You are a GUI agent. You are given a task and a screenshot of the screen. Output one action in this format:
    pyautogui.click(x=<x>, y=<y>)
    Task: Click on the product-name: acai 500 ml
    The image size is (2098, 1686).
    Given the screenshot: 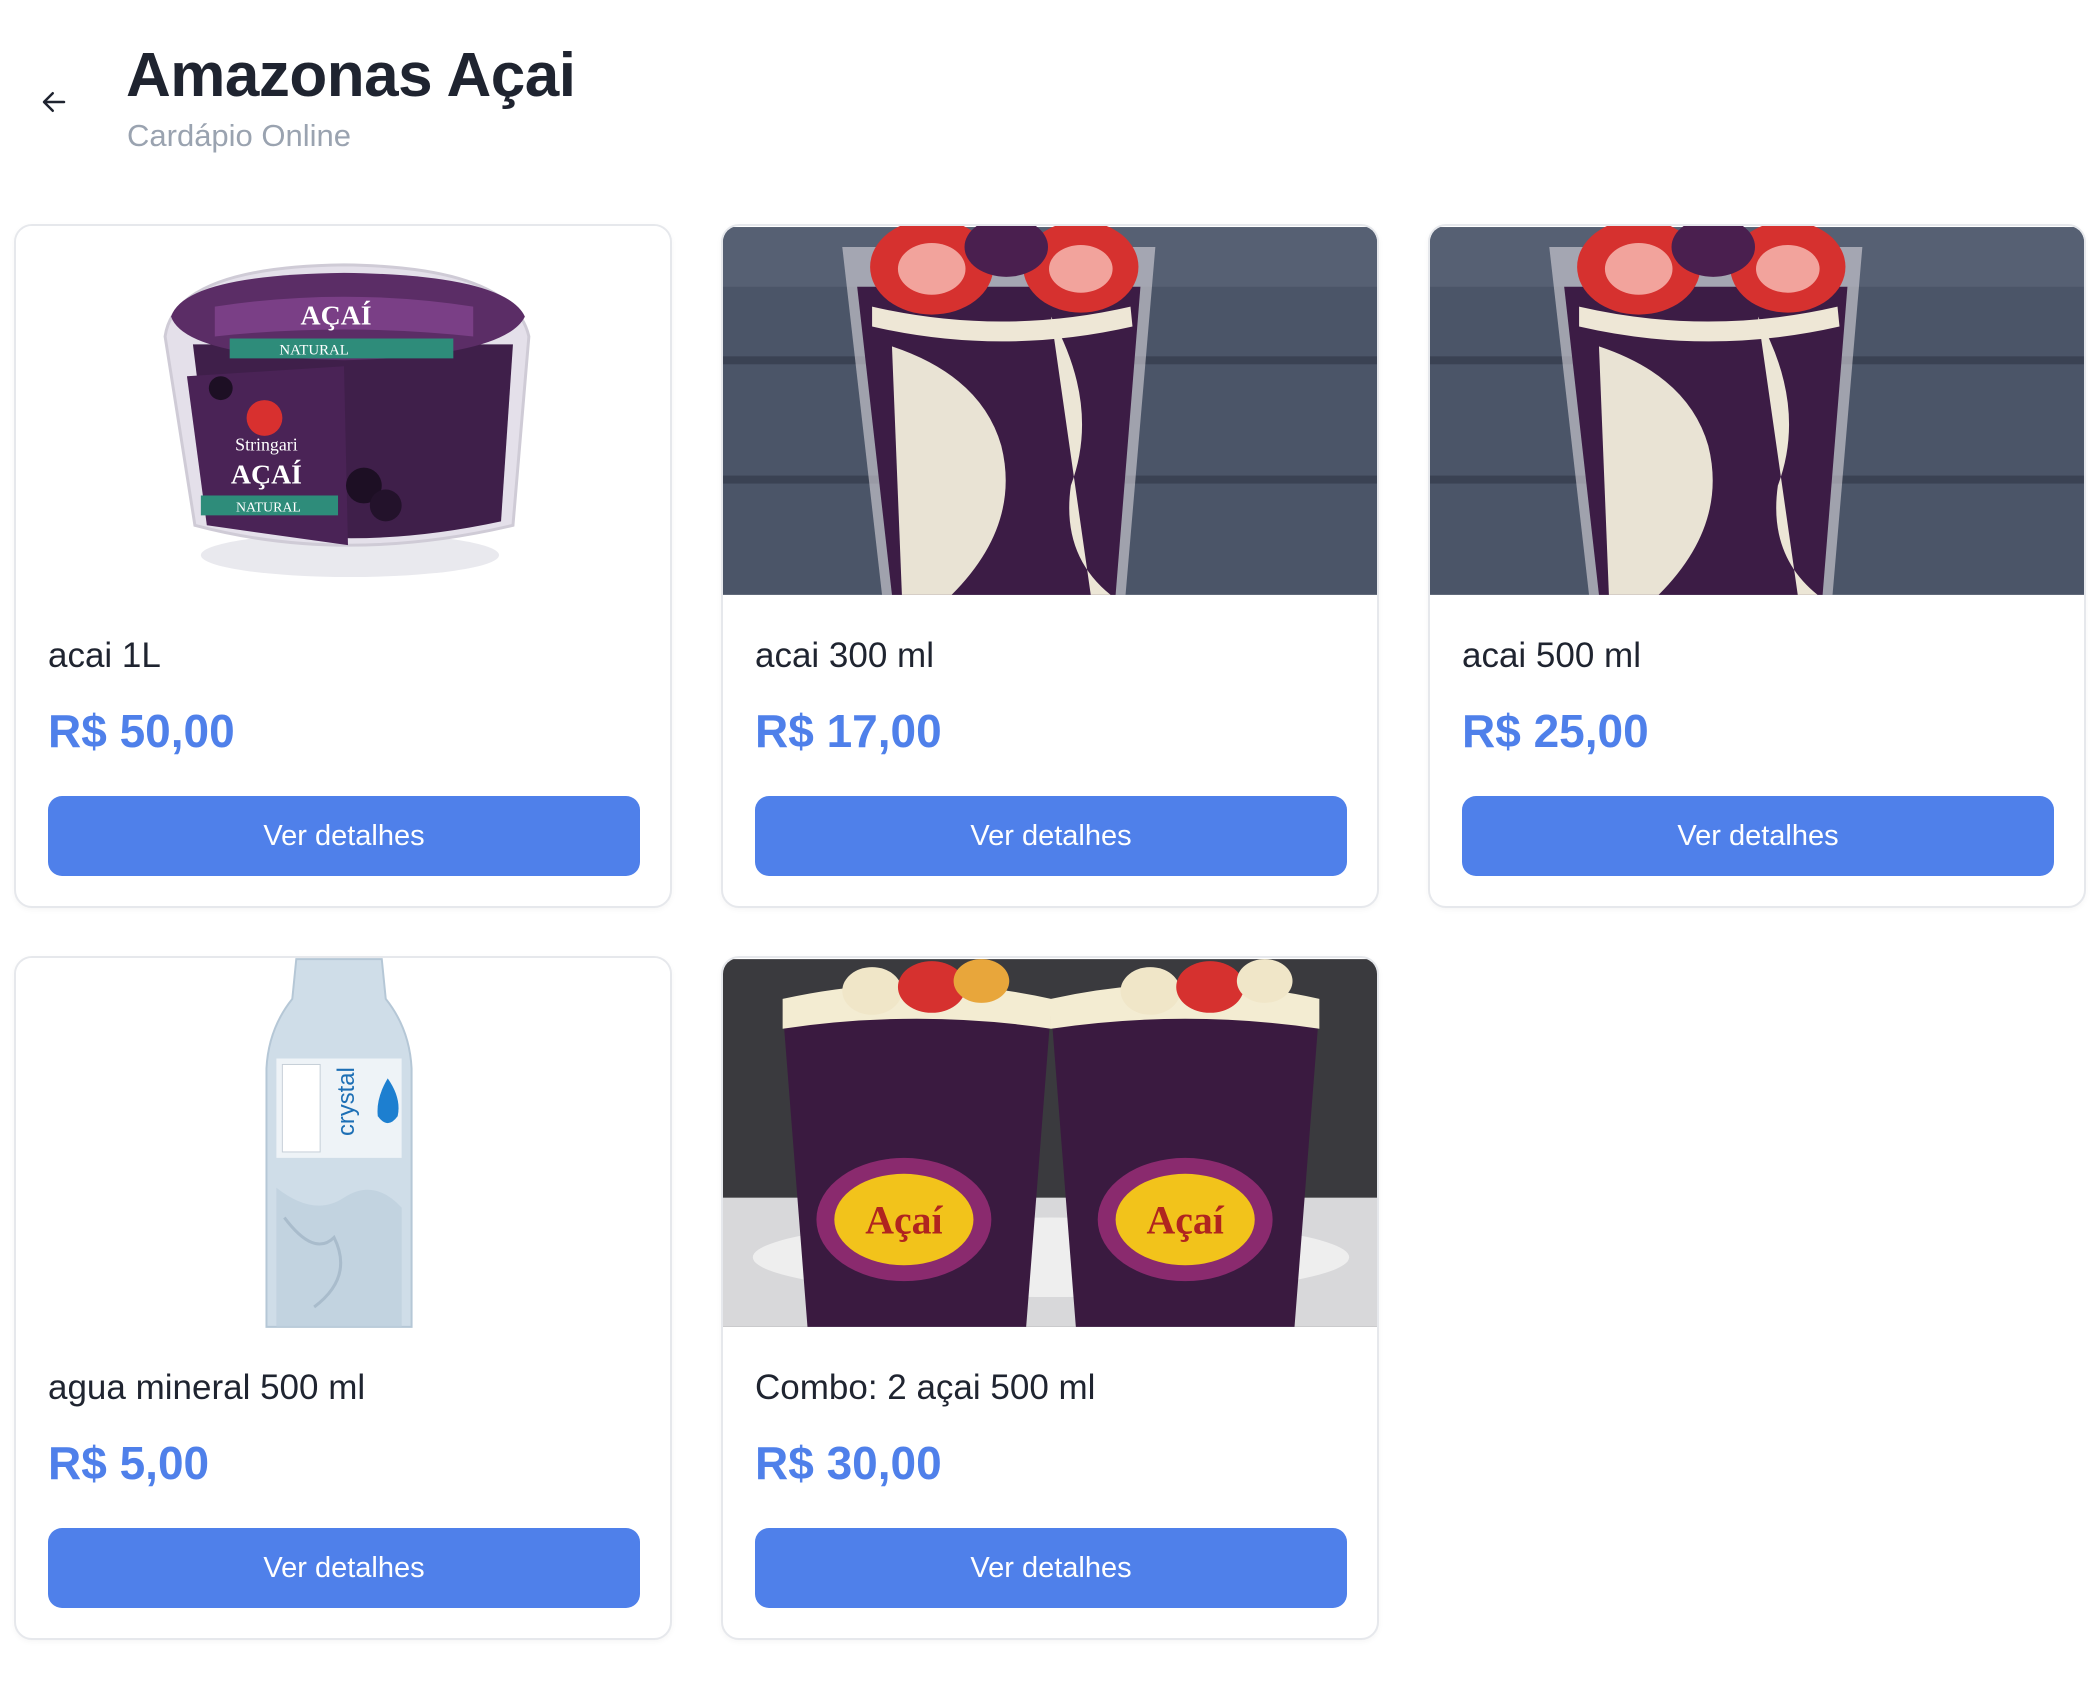 What is the action you would take?
    pyautogui.click(x=1551, y=655)
    